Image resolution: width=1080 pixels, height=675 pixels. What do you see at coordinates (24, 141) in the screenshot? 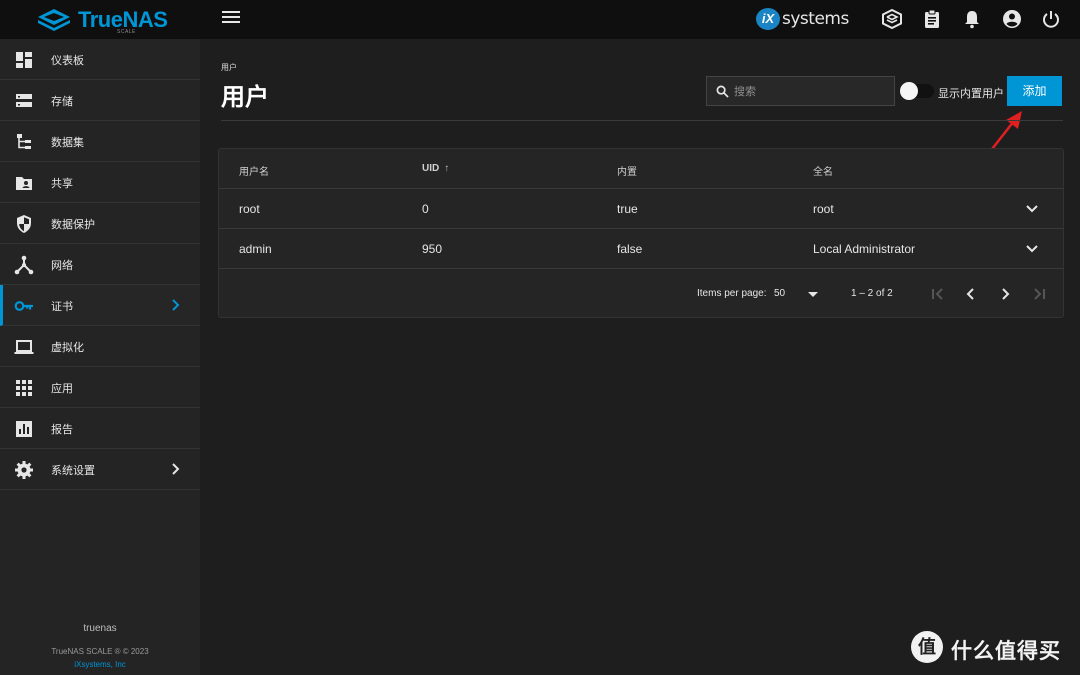
I see `dataset-icon` at bounding box center [24, 141].